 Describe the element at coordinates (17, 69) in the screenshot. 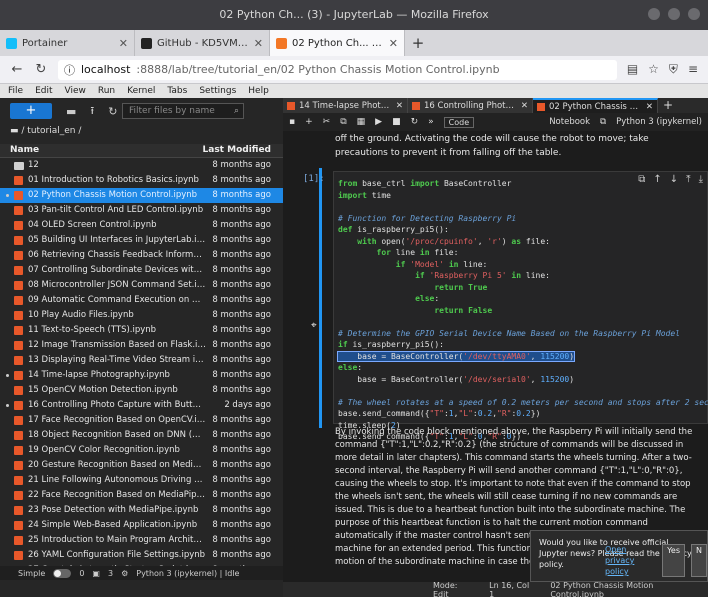

I see `back-arrow-icon: ←` at that location.